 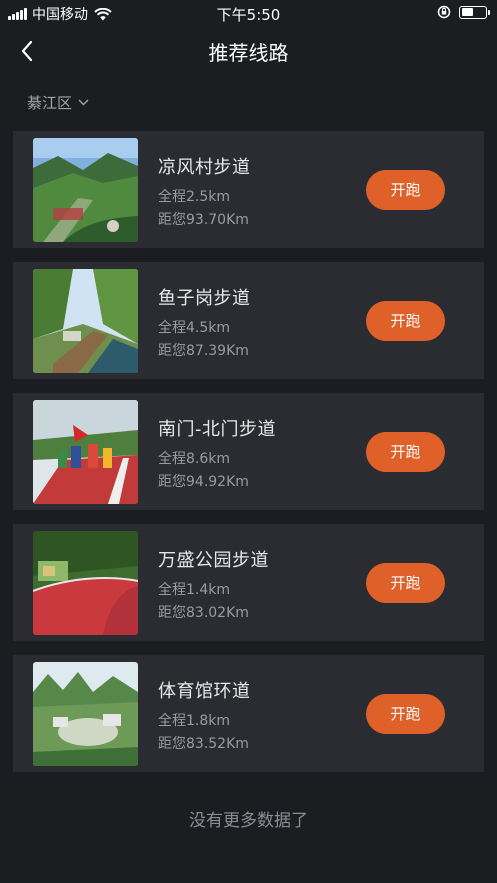 What do you see at coordinates (203, 744) in the screenshot?
I see `route-distance: 距您83.52Km` at bounding box center [203, 744].